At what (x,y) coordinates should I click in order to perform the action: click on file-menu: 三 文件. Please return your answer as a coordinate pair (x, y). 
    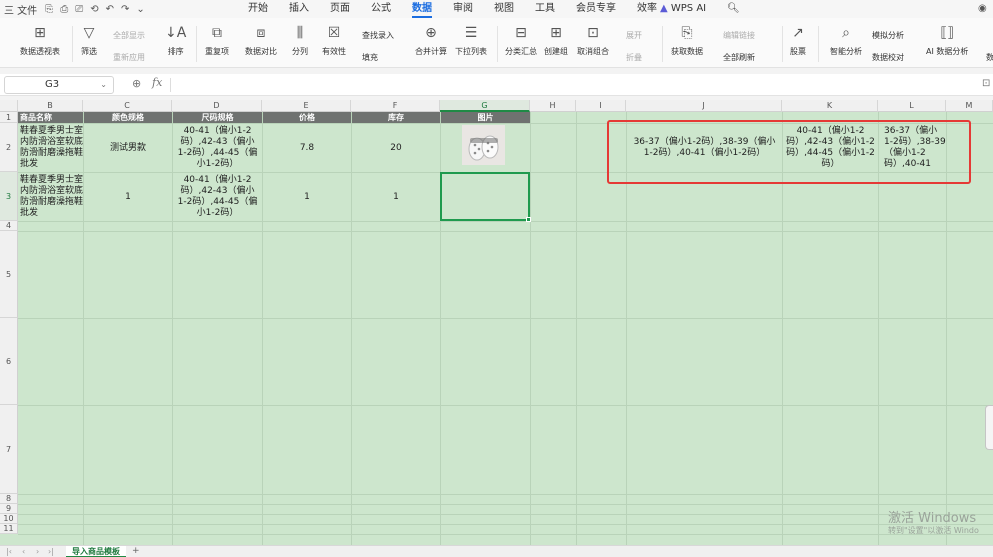
    Looking at the image, I should click on (20, 9).